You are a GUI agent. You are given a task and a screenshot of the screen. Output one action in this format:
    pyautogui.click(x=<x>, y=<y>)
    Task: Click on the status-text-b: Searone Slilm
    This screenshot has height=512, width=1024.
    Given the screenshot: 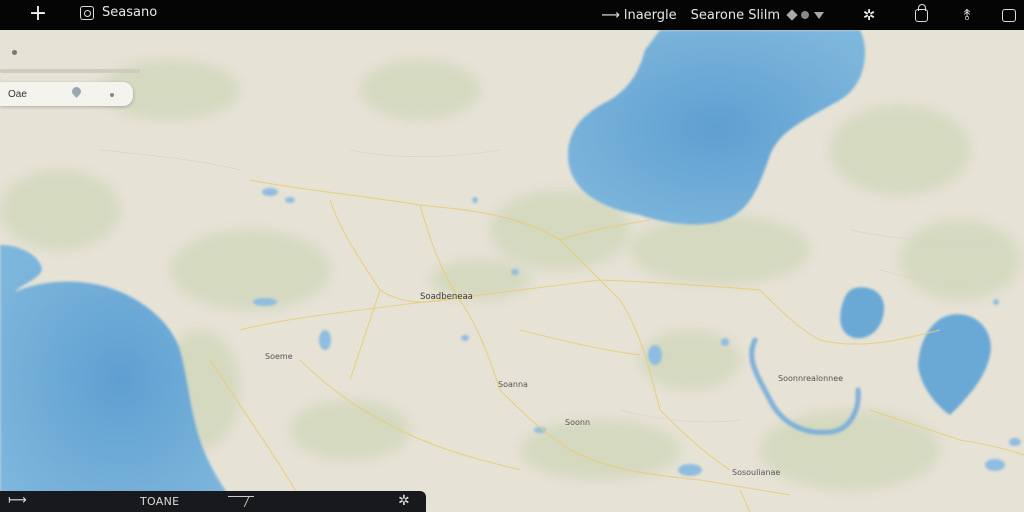 What is the action you would take?
    pyautogui.click(x=735, y=15)
    